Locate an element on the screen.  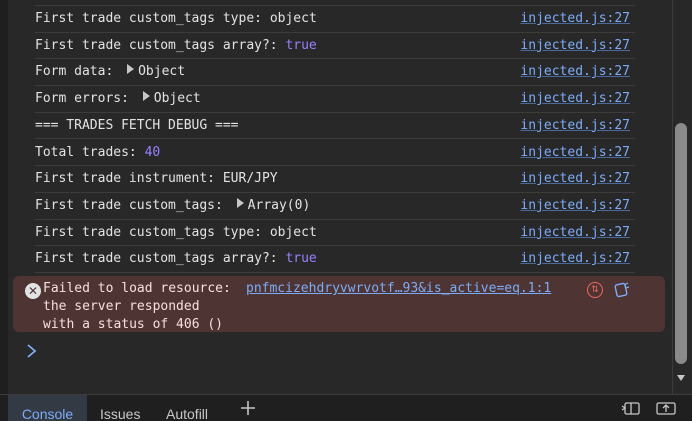
tab-autofill: Autofill is located at coordinates (187, 408).